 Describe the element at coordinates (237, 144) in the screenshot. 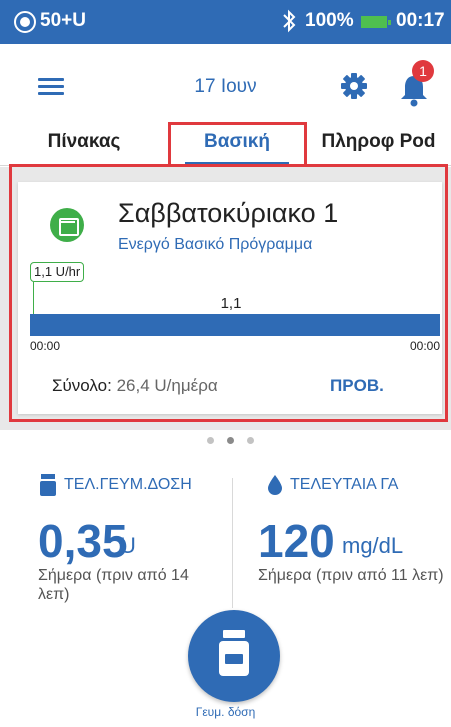

I see `tab-highlight-frame` at that location.